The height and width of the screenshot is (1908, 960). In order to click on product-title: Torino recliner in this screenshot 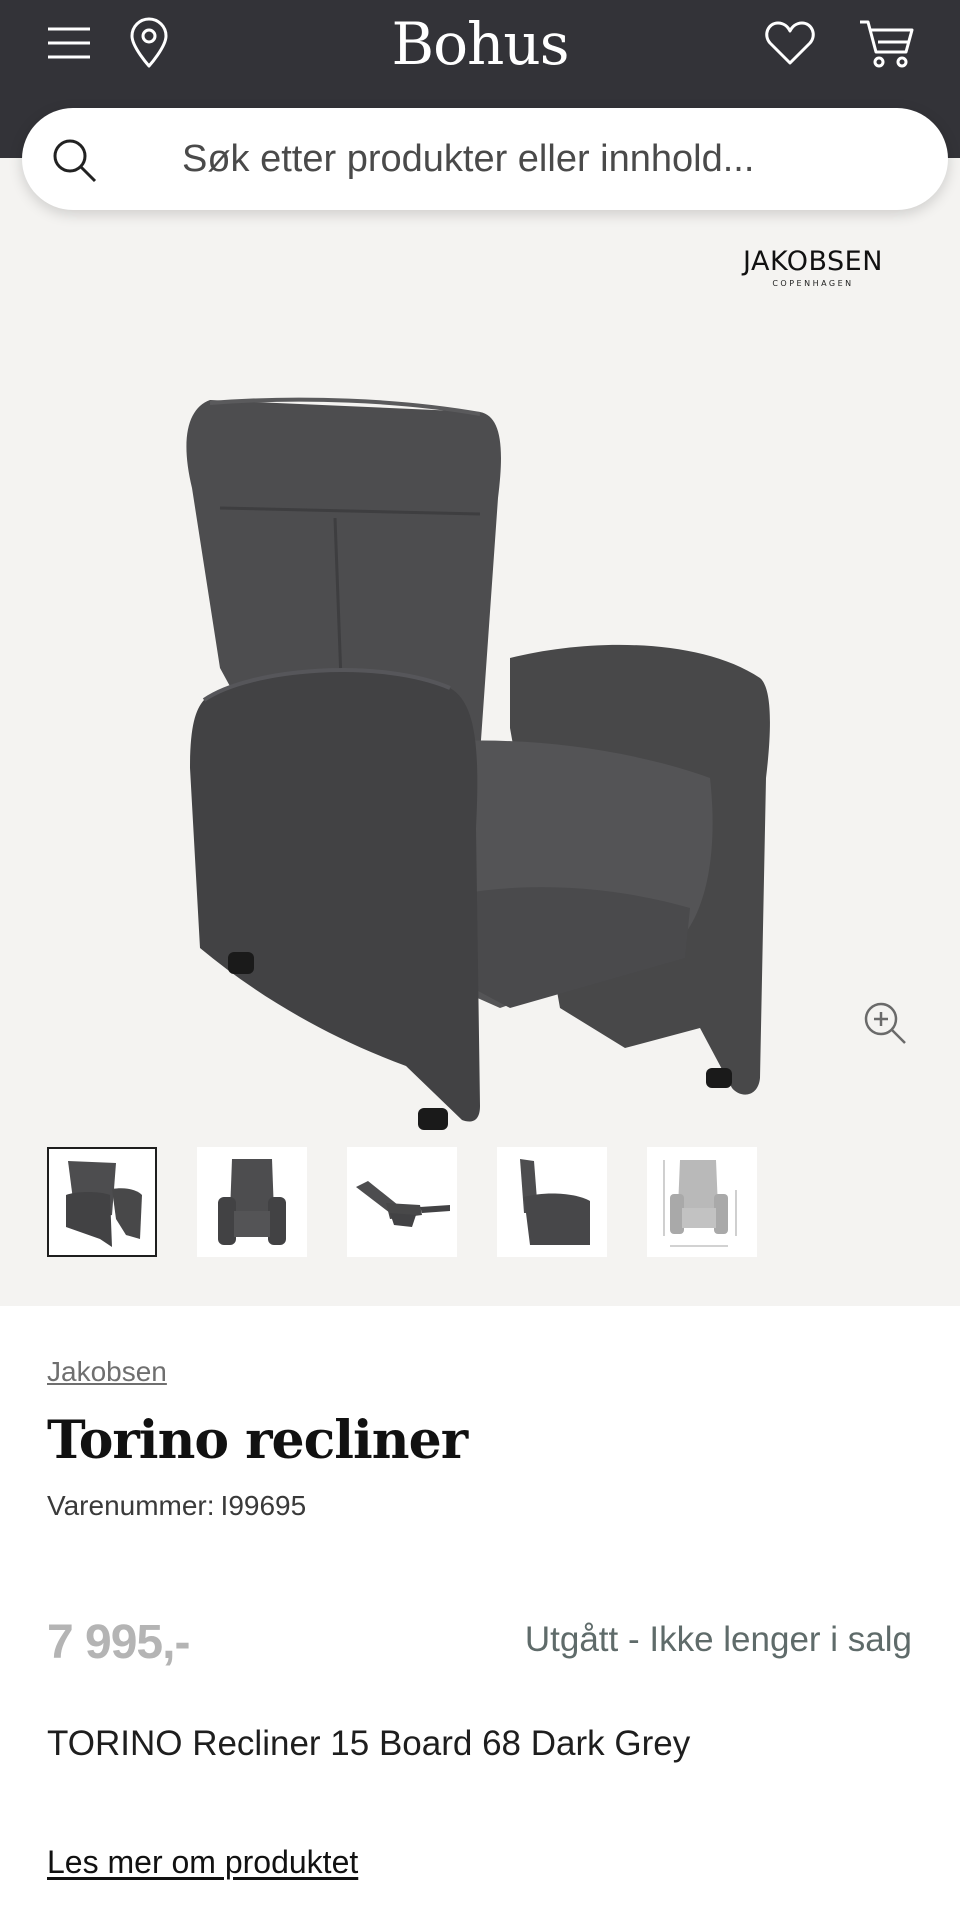, I will do `click(257, 1440)`.